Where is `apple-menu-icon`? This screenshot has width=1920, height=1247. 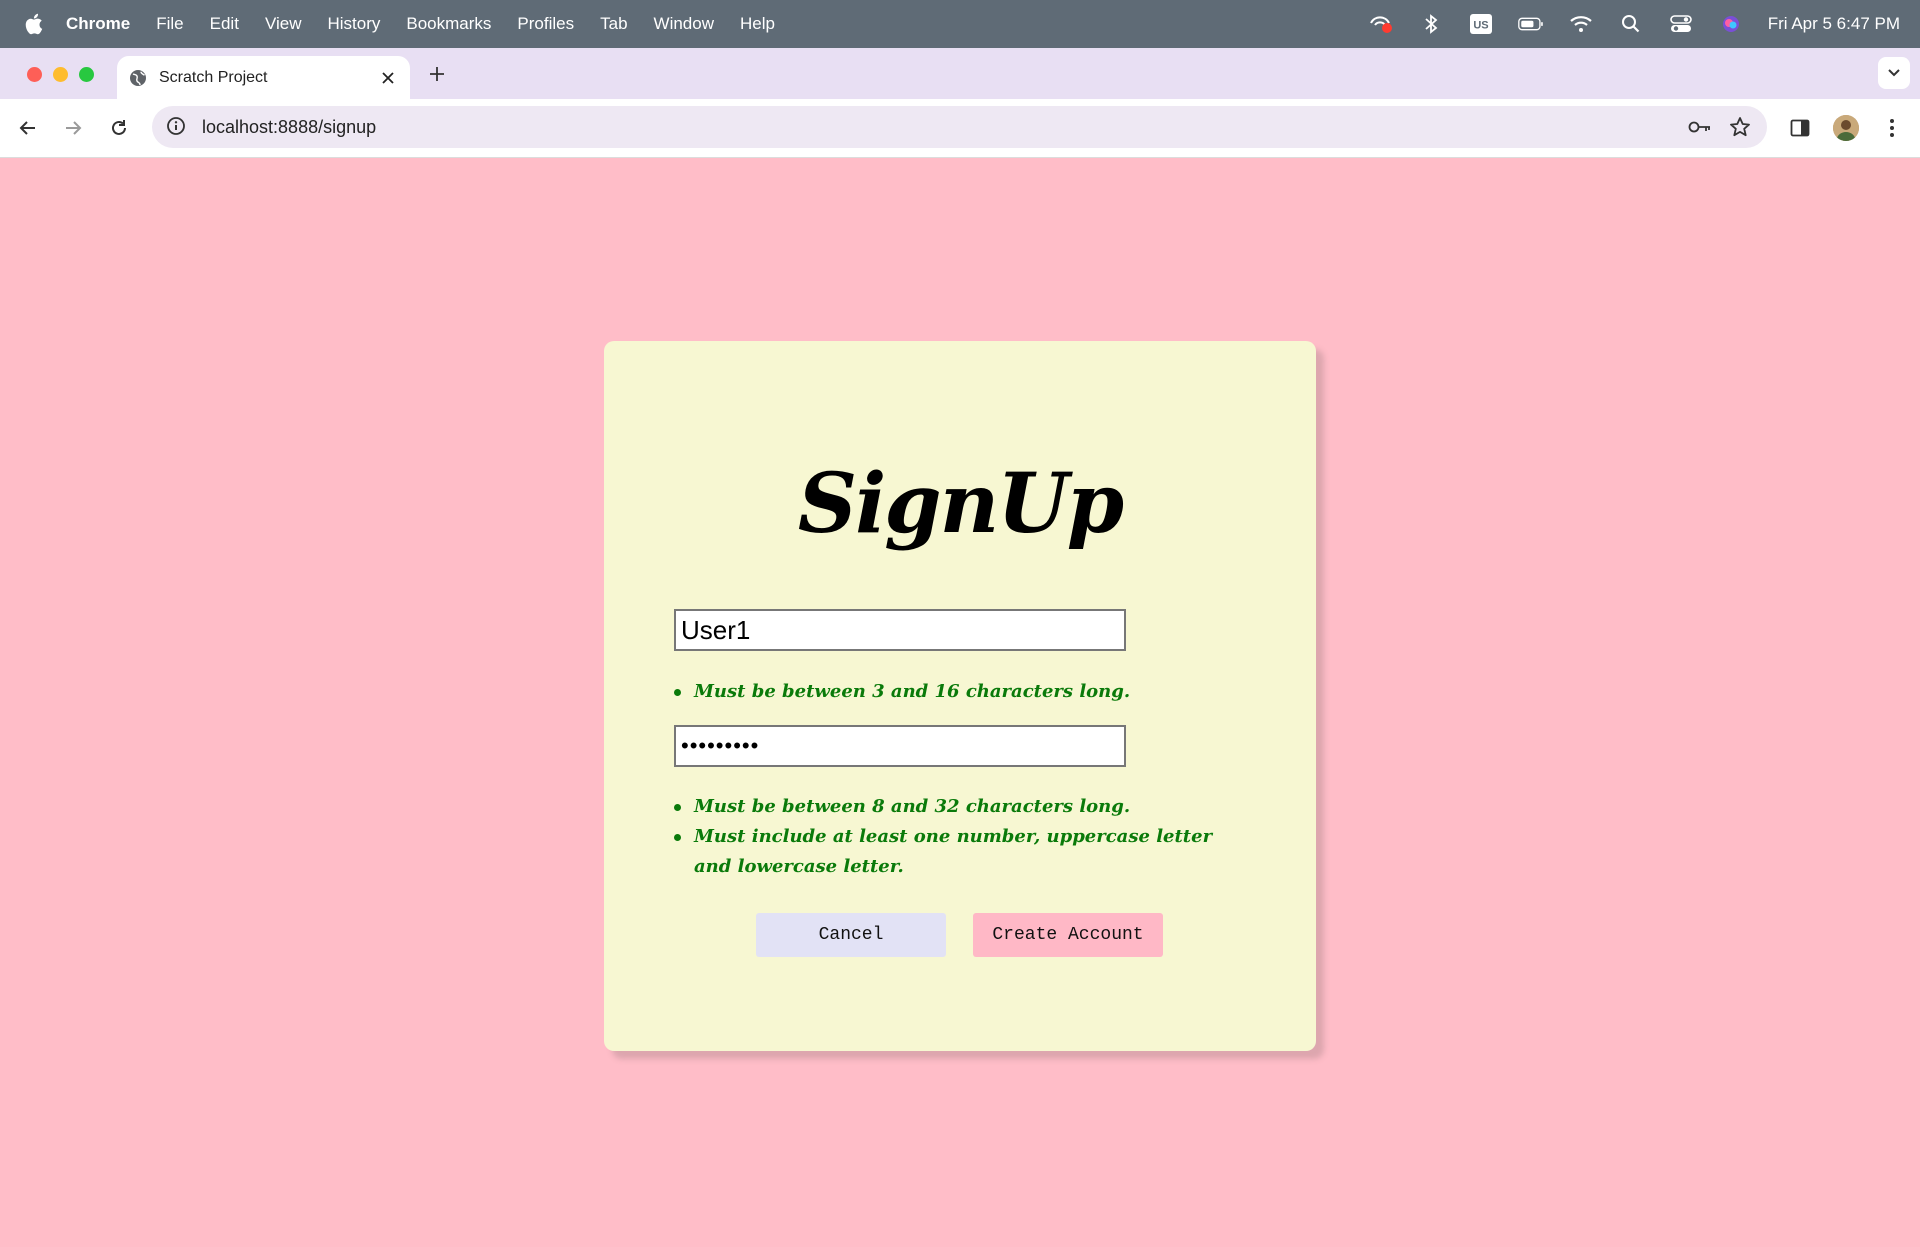 apple-menu-icon is located at coordinates (35, 24).